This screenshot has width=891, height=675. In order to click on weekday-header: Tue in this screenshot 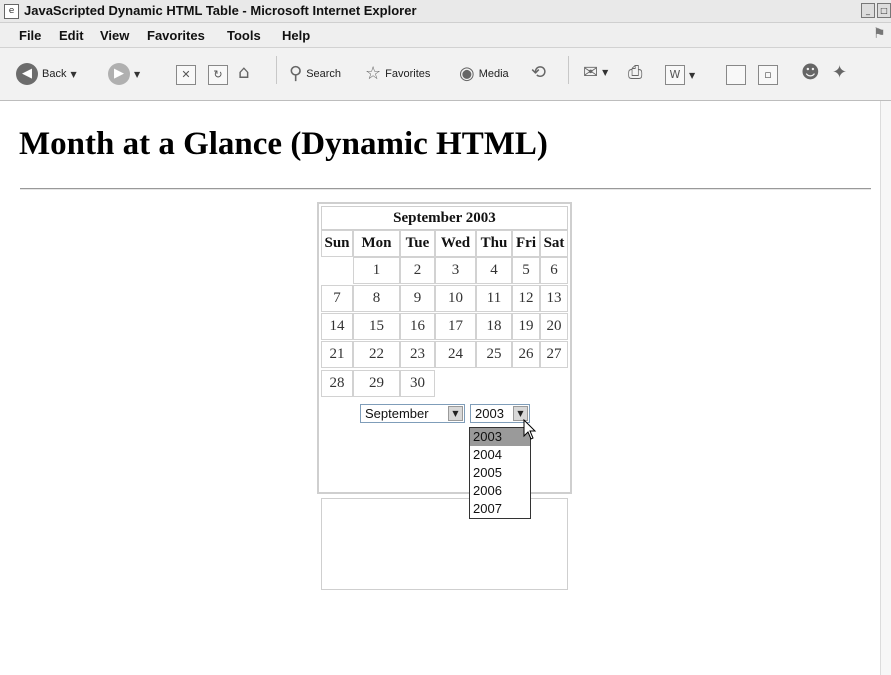, I will do `click(417, 243)`.